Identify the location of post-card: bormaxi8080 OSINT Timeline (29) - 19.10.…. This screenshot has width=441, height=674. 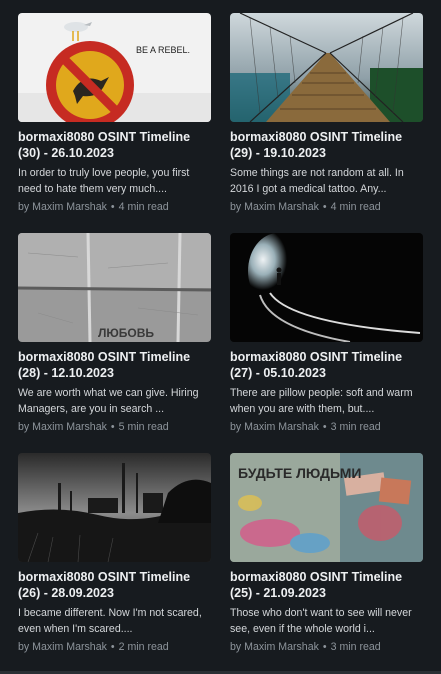
(326, 123).